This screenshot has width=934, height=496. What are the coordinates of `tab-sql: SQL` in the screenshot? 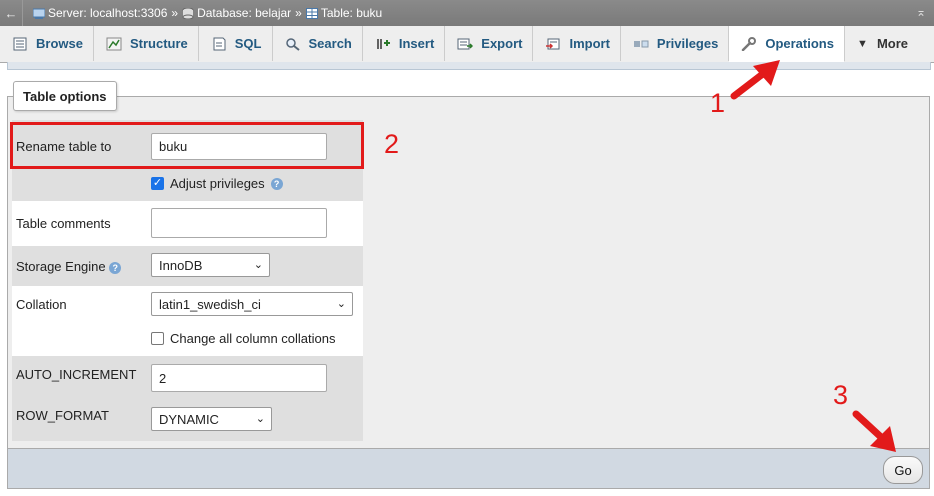 It's located at (236, 43).